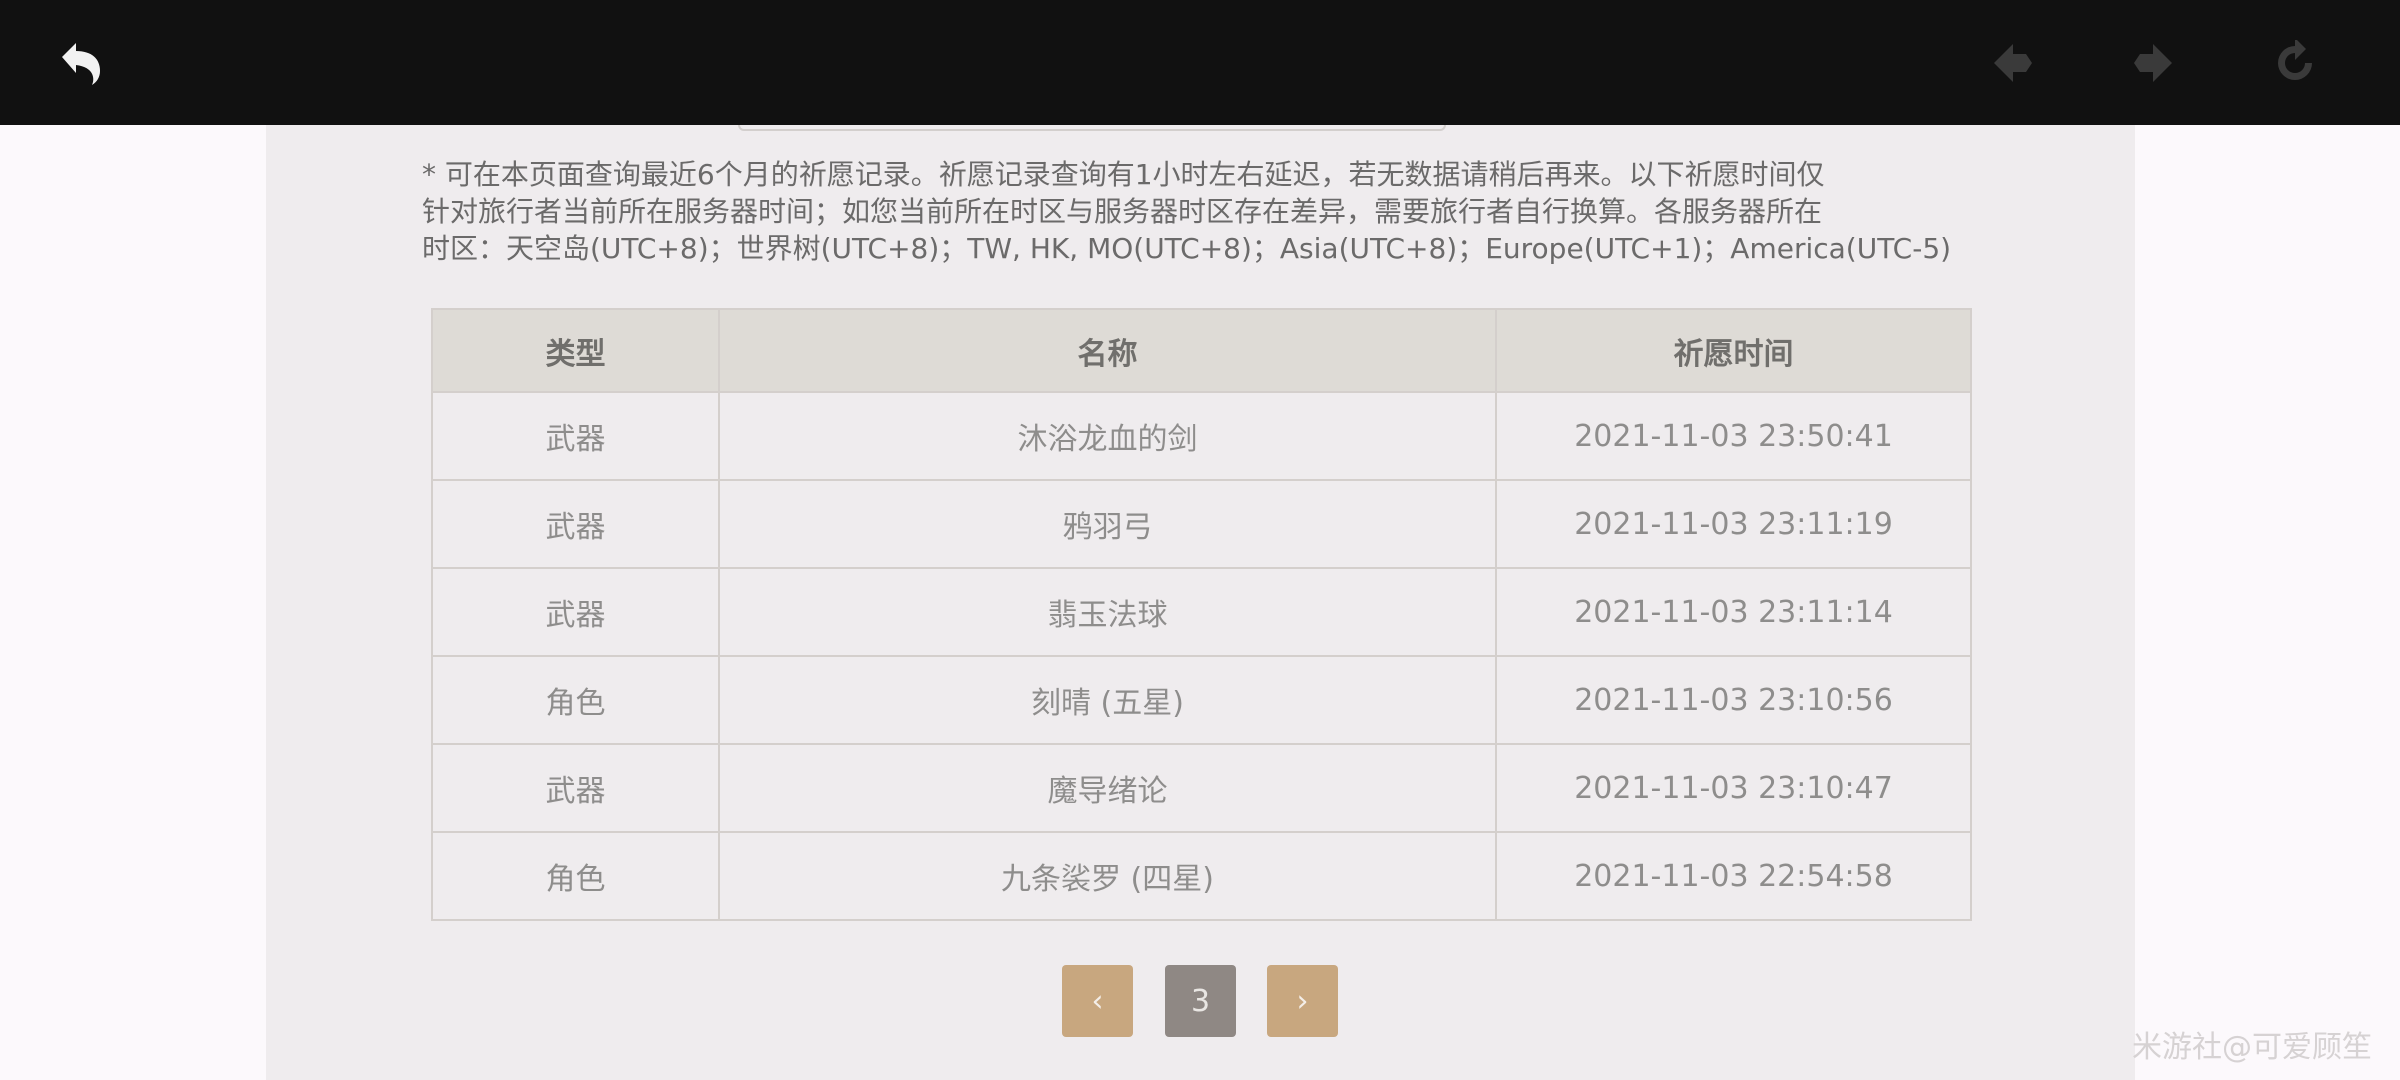 The height and width of the screenshot is (1080, 2400). I want to click on cell-name-five-star: 刻晴 (五星), so click(1107, 700).